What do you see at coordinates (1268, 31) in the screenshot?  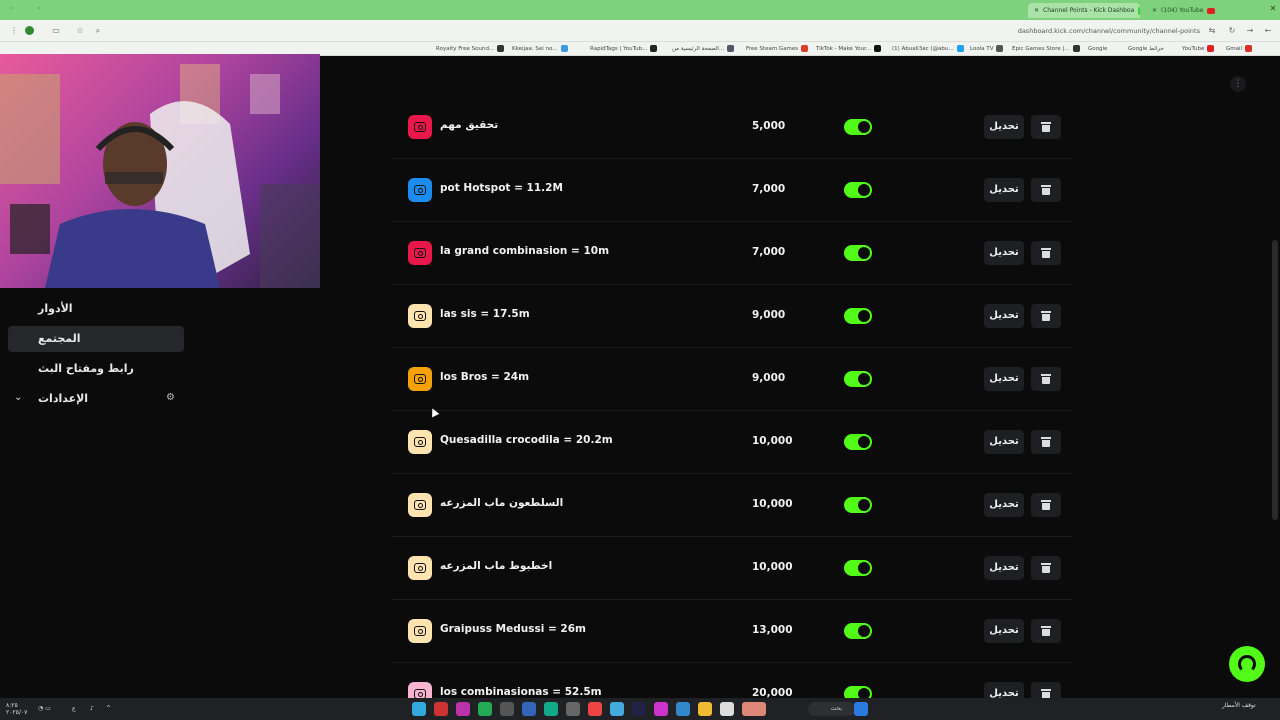 I see `back-icon: ←` at bounding box center [1268, 31].